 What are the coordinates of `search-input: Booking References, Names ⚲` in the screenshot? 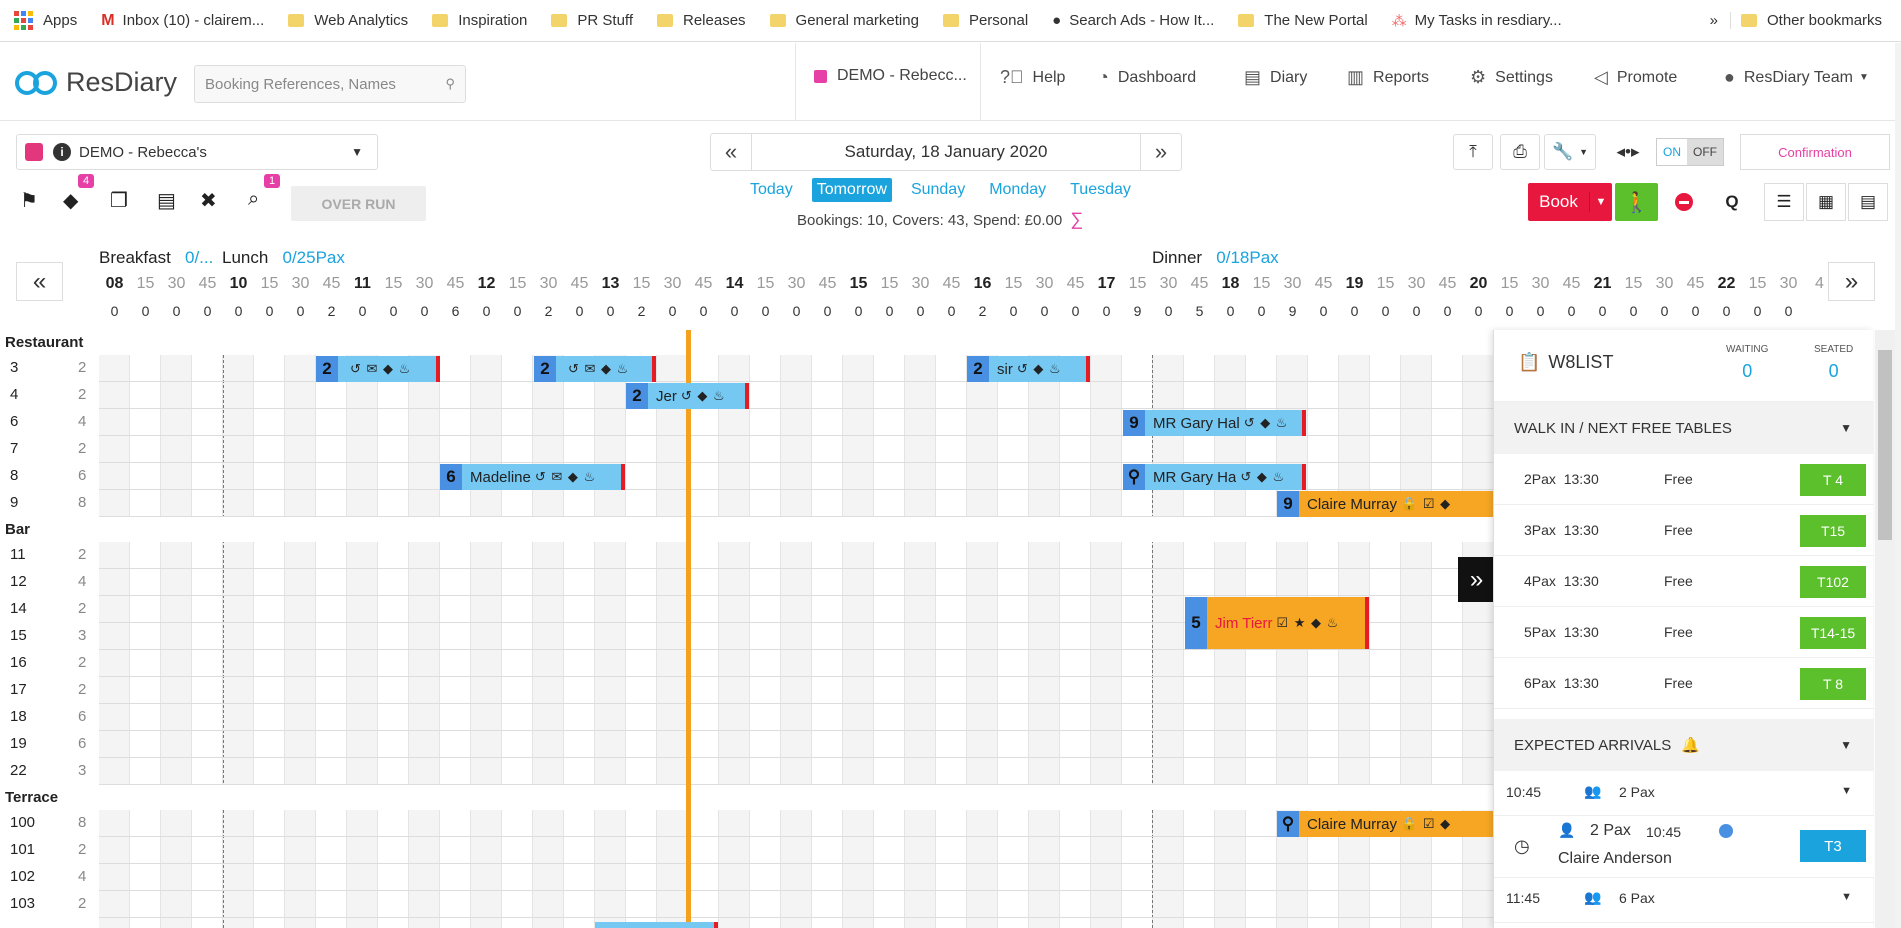 It's located at (330, 84).